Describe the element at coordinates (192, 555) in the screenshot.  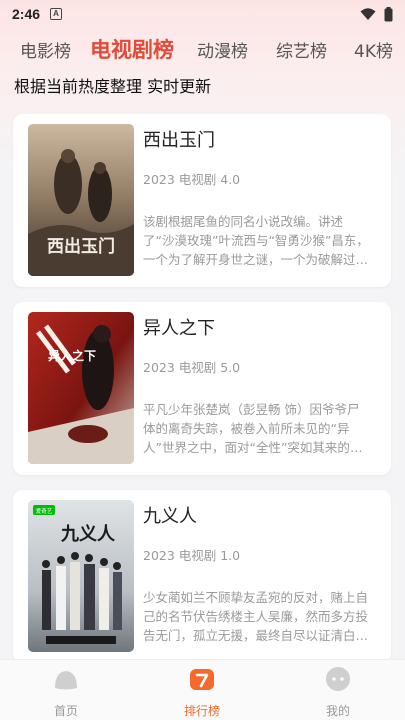
I see `item-meta: 2023 电视剧 1.0` at that location.